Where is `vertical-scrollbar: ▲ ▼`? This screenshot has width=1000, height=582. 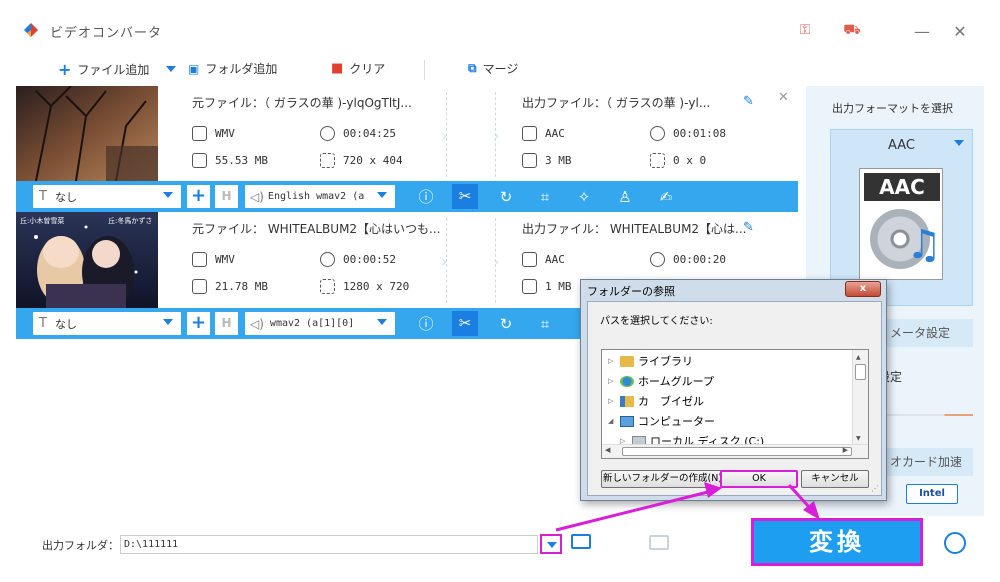
vertical-scrollbar: ▲ ▼ is located at coordinates (860, 397).